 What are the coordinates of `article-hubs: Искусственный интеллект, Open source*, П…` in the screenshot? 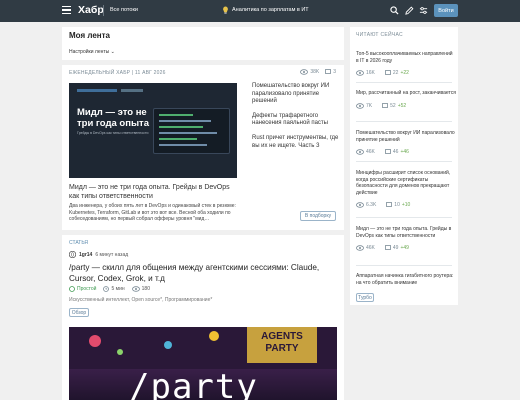 It's located at (140, 300).